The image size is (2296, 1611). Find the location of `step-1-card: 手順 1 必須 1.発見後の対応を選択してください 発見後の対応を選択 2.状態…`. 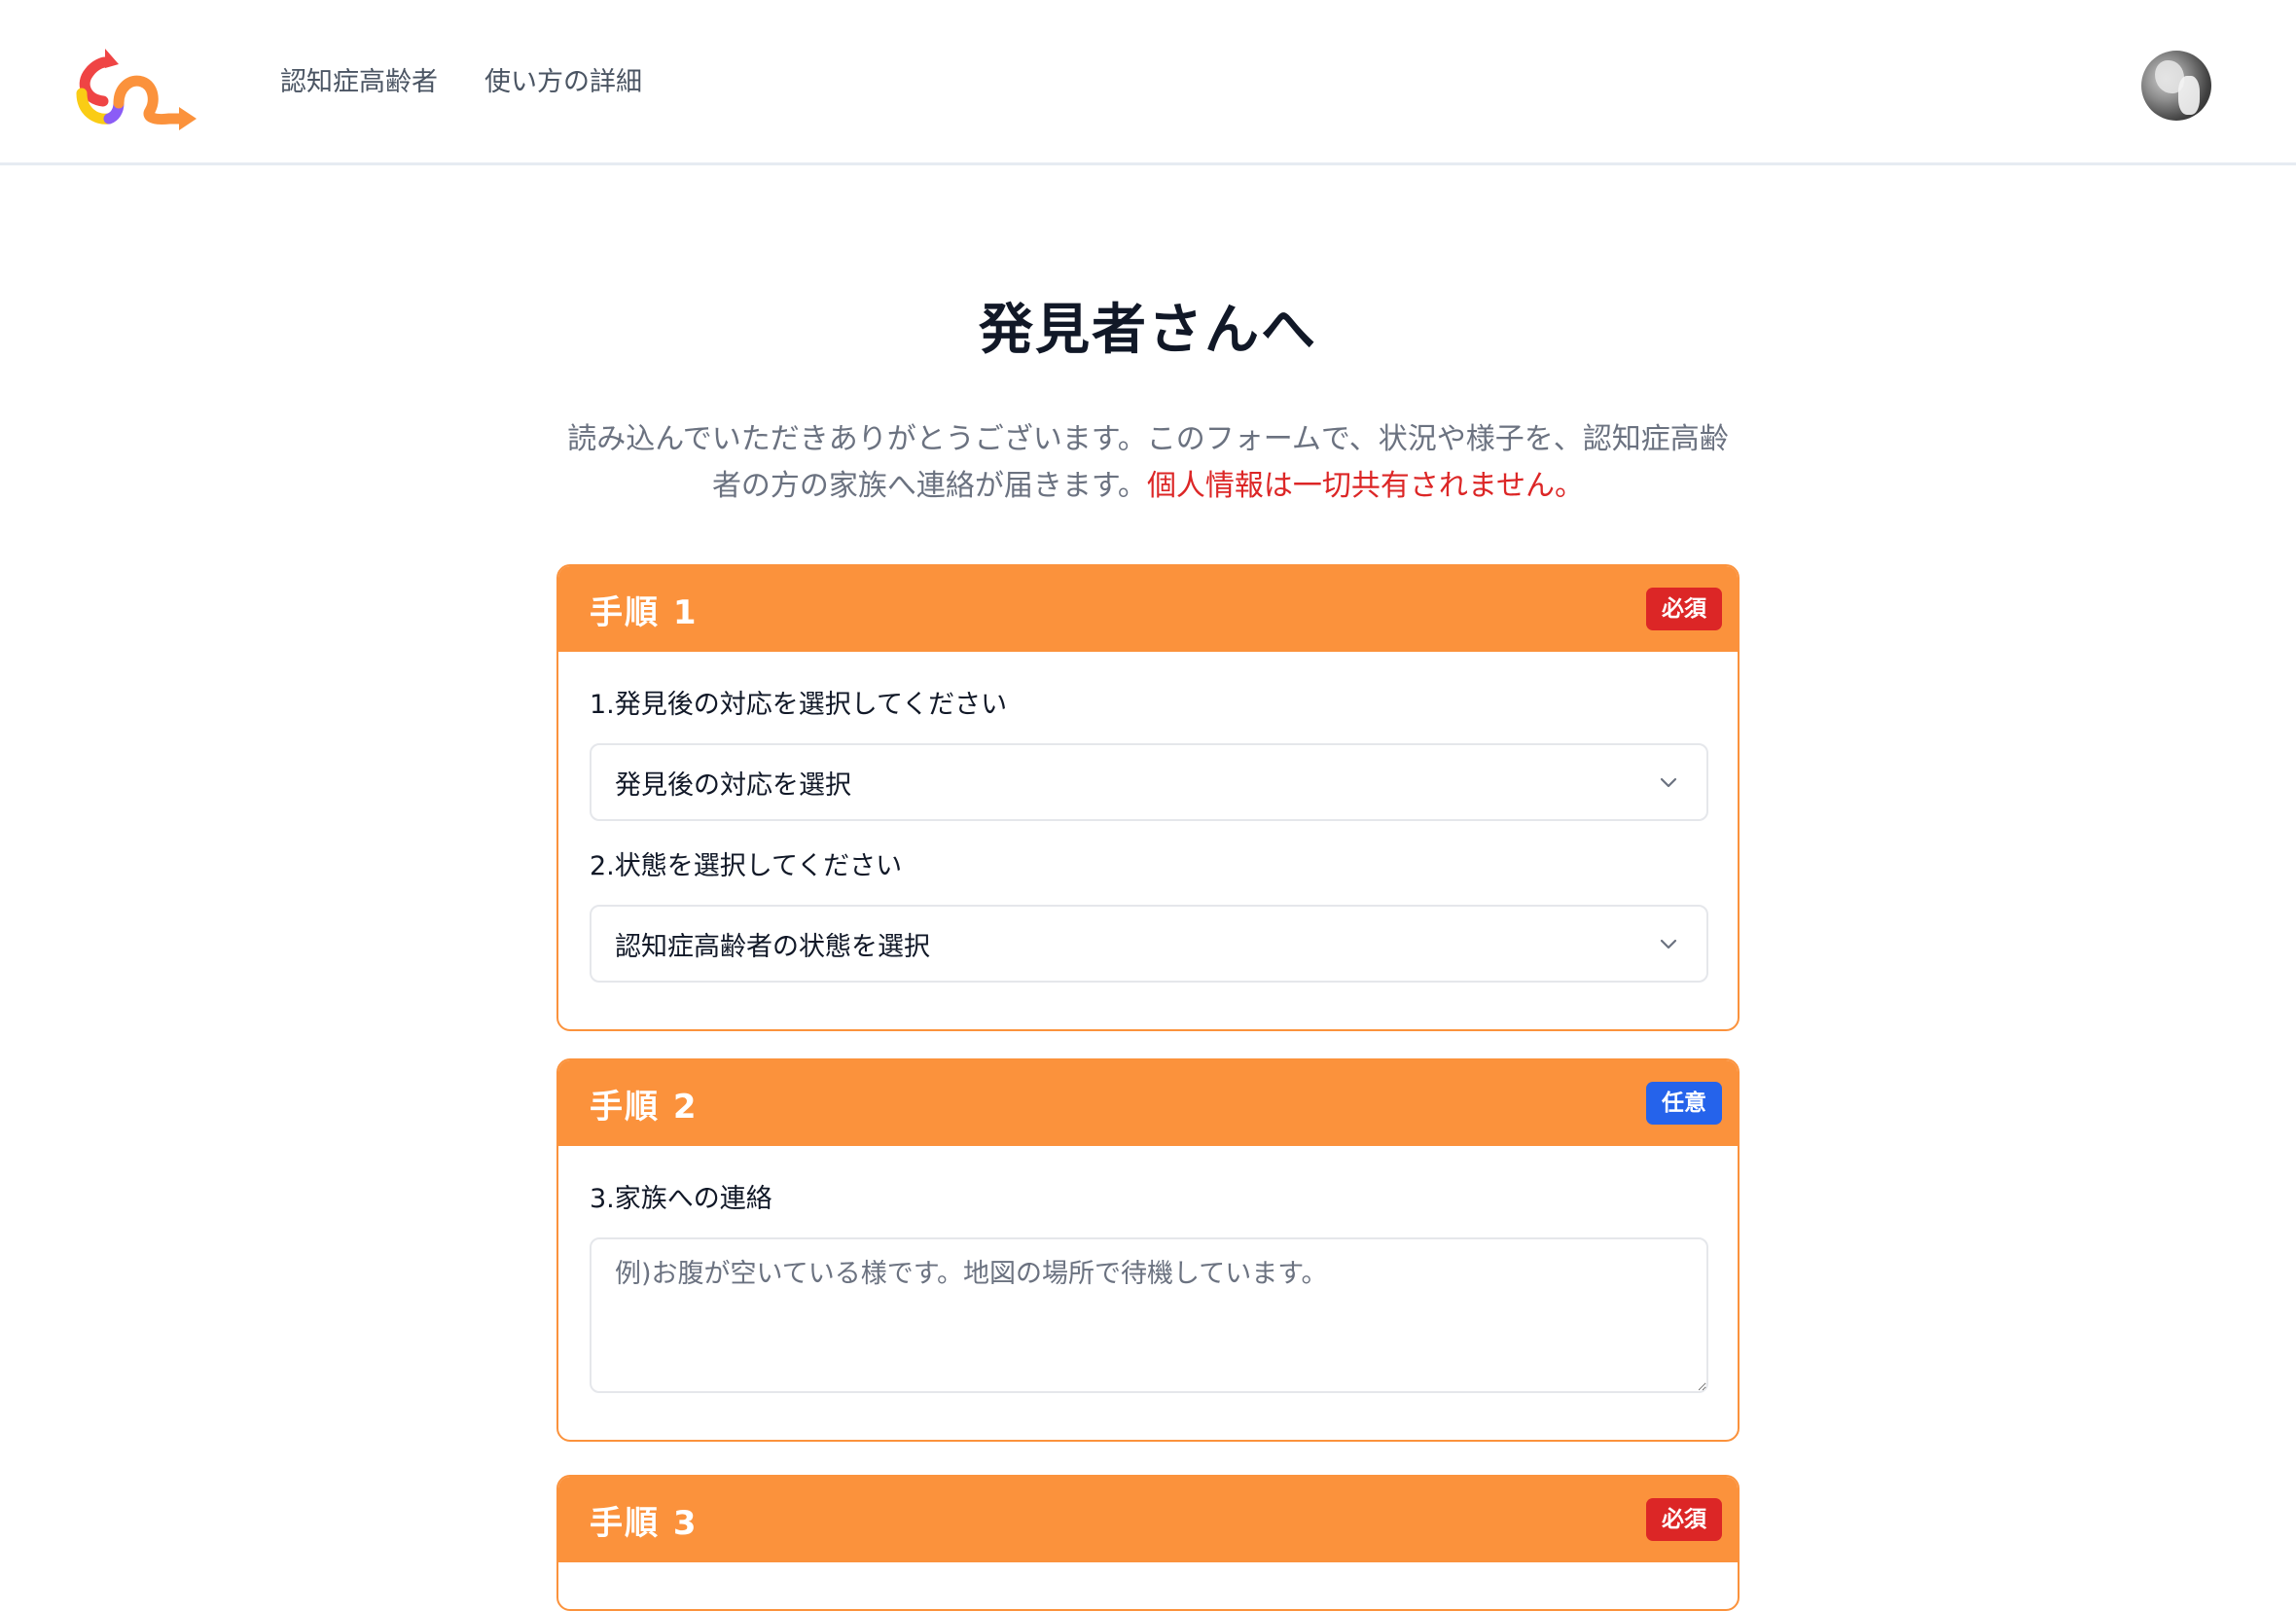

step-1-card: 手順 1 必須 1.発見後の対応を選択してください 発見後の対応を選択 2.状態… is located at coordinates (1148, 797).